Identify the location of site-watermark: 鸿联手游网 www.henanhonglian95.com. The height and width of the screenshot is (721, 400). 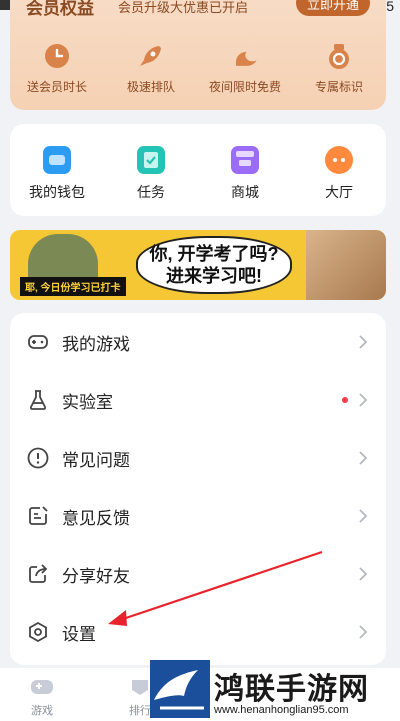
(275, 690).